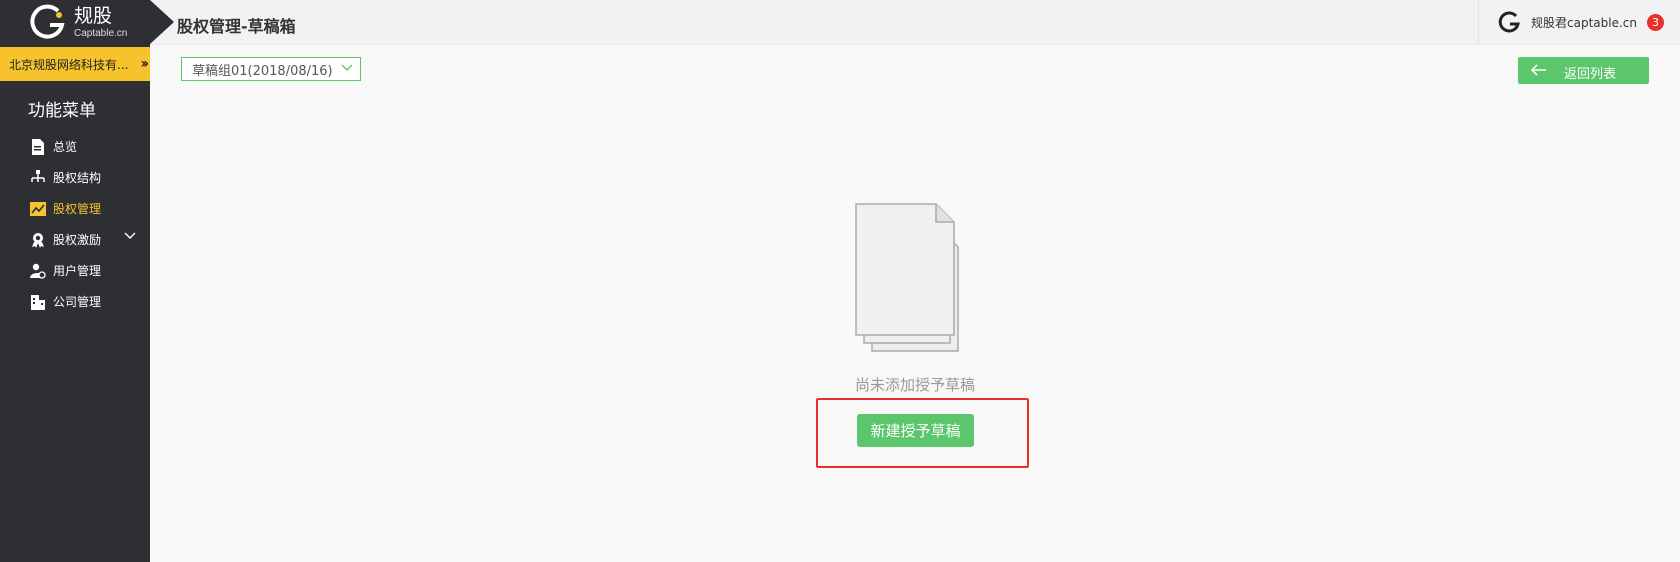 The width and height of the screenshot is (1680, 562). What do you see at coordinates (914, 385) in the screenshot?
I see `empty-state-message: 尚未添加授予草稿` at bounding box center [914, 385].